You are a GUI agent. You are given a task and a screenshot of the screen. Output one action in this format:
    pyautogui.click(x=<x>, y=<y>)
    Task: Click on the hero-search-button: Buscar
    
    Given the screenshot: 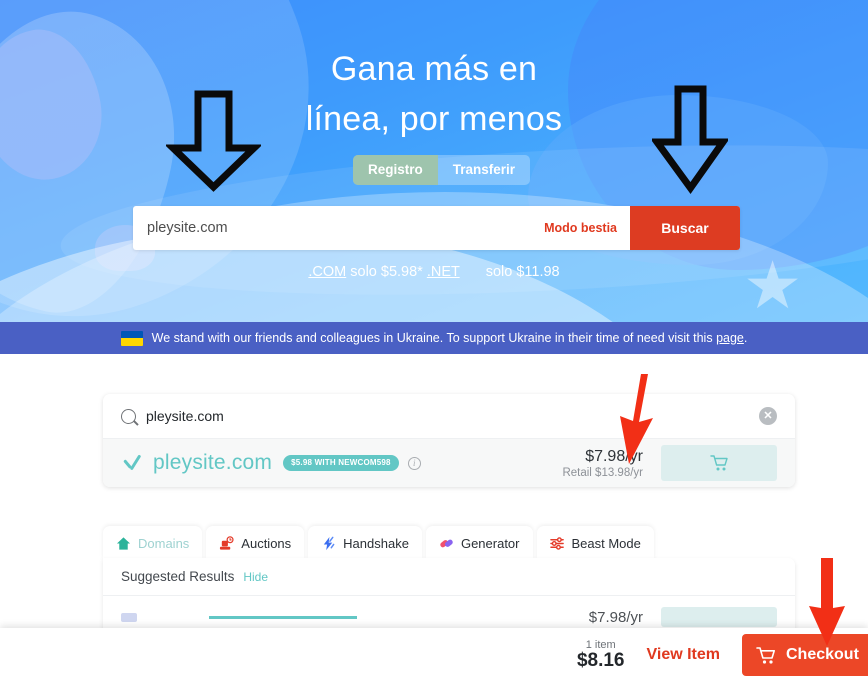 What is the action you would take?
    pyautogui.click(x=685, y=228)
    